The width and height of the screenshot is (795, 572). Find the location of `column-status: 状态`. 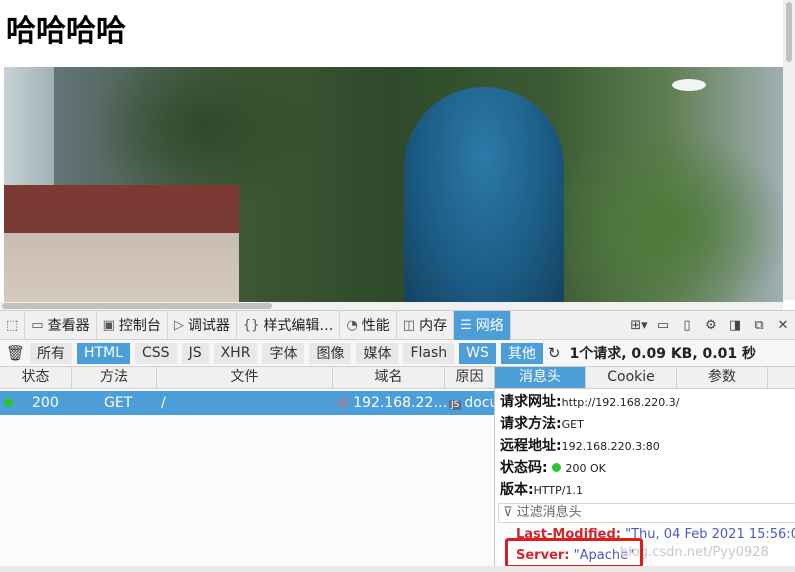

column-status: 状态 is located at coordinates (36, 378).